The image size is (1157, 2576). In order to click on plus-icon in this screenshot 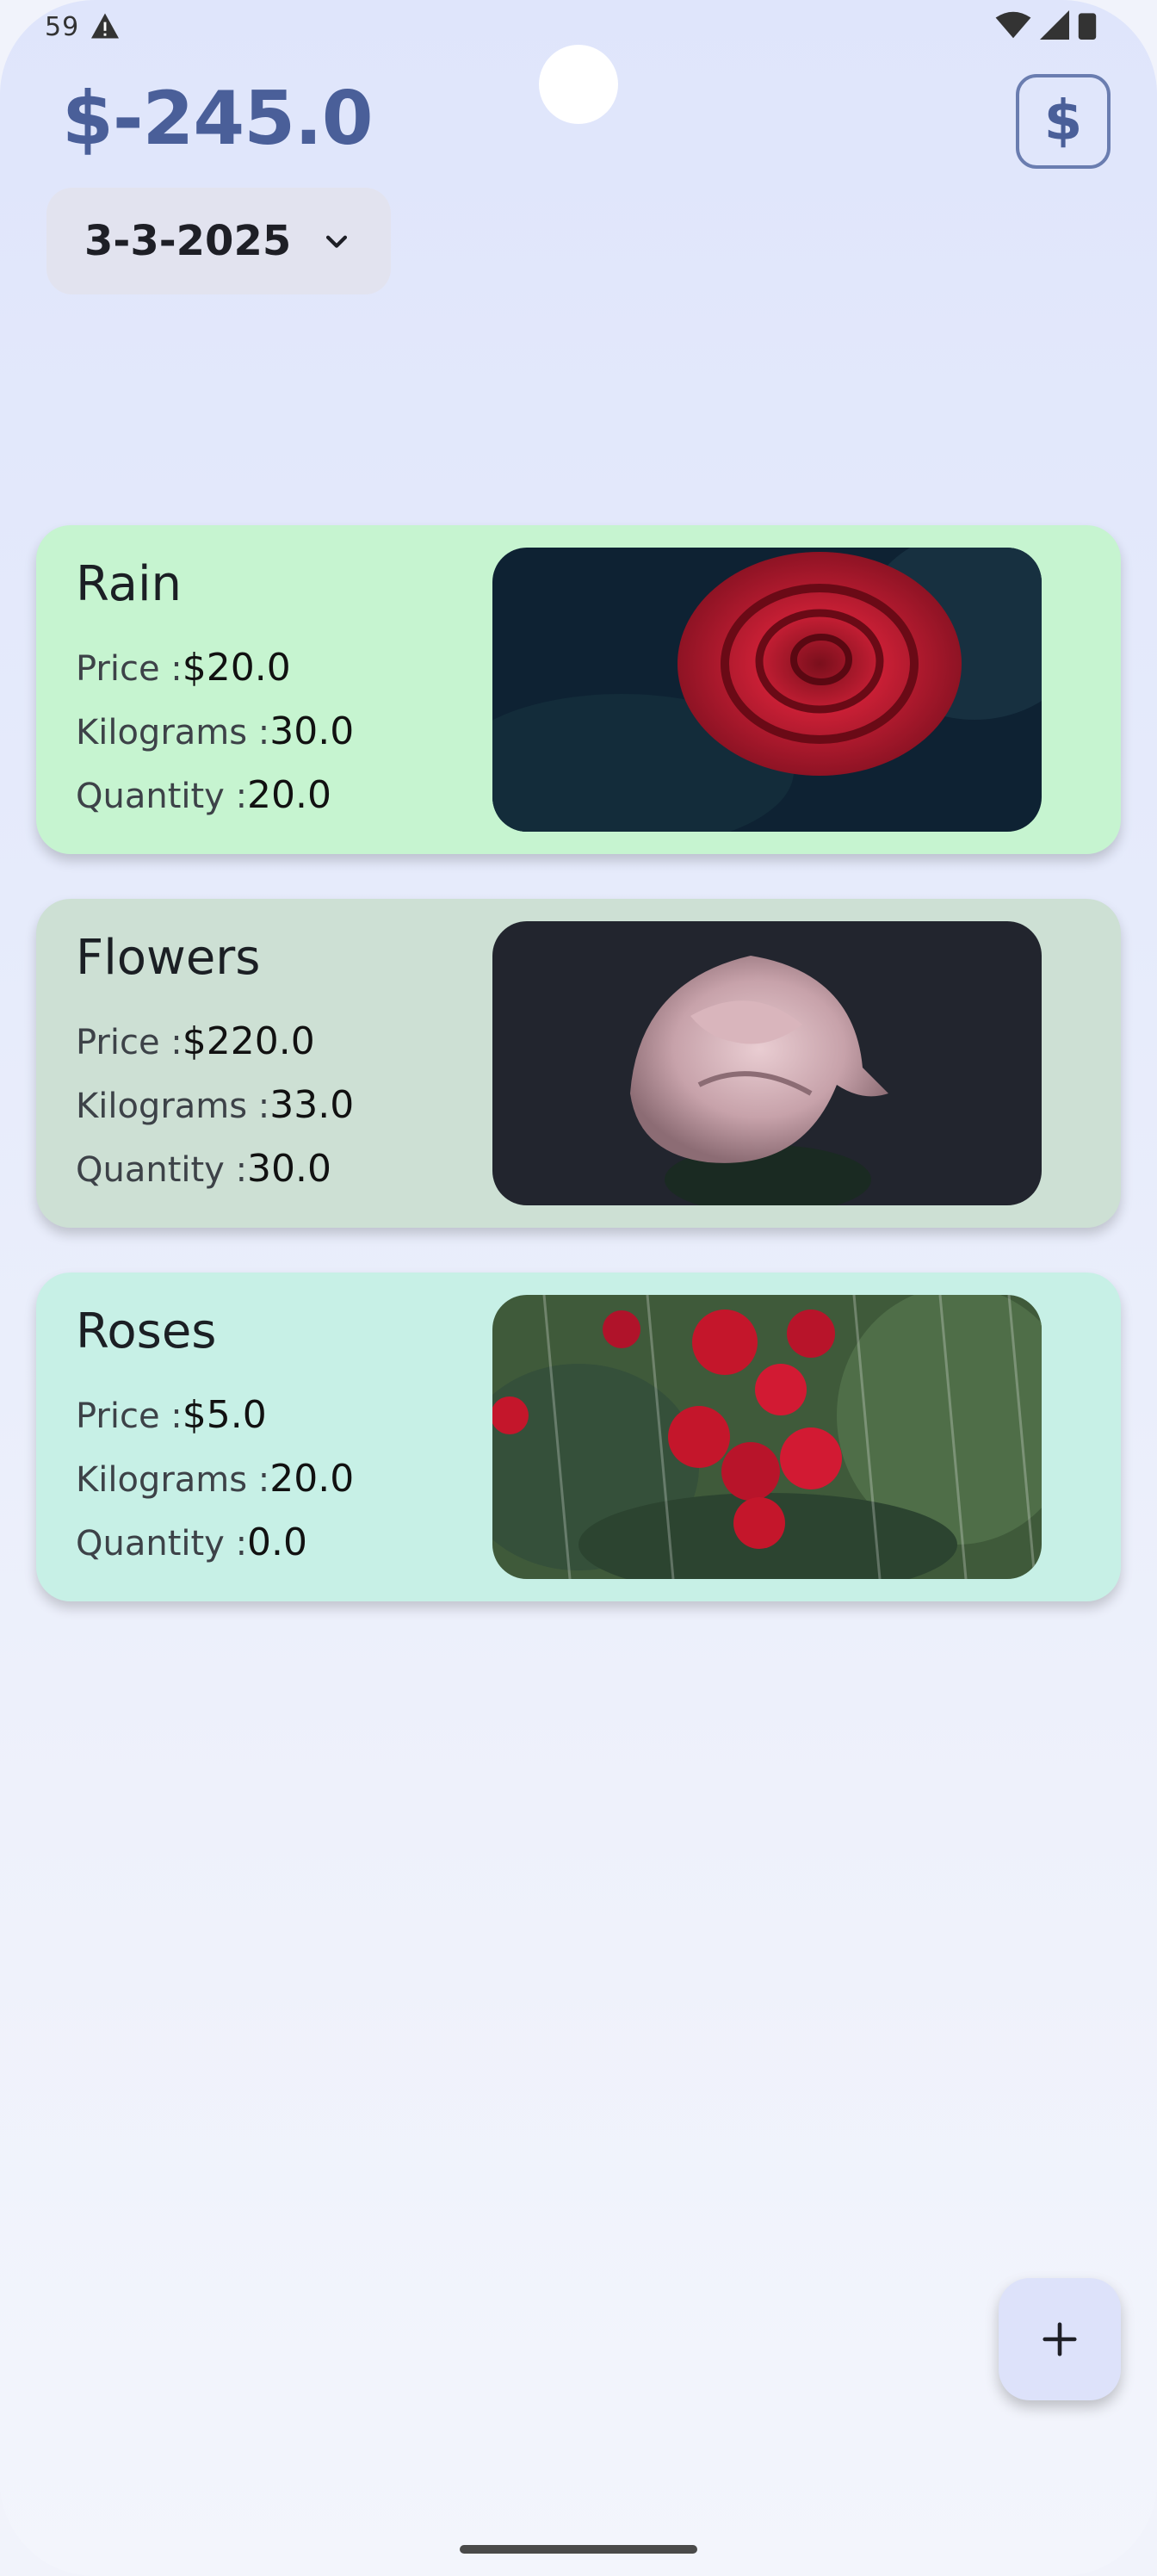, I will do `click(1060, 2339)`.